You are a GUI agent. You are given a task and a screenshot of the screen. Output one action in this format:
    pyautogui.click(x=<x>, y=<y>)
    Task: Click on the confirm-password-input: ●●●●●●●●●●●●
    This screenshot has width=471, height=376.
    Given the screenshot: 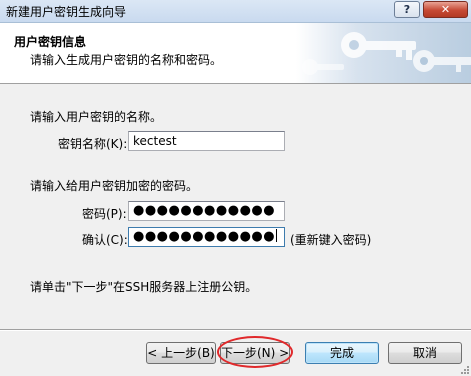 What is the action you would take?
    pyautogui.click(x=206, y=237)
    